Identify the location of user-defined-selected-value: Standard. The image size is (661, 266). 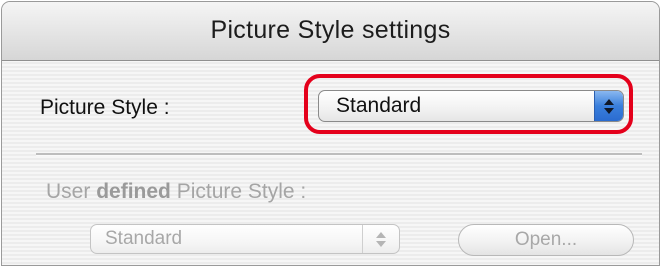
(144, 238).